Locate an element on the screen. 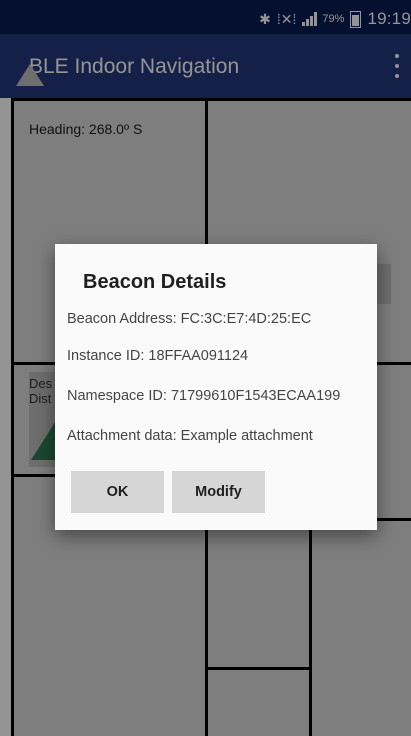 The width and height of the screenshot is (411, 736). attachment-data: Attachment data: Example attachment is located at coordinates (190, 436).